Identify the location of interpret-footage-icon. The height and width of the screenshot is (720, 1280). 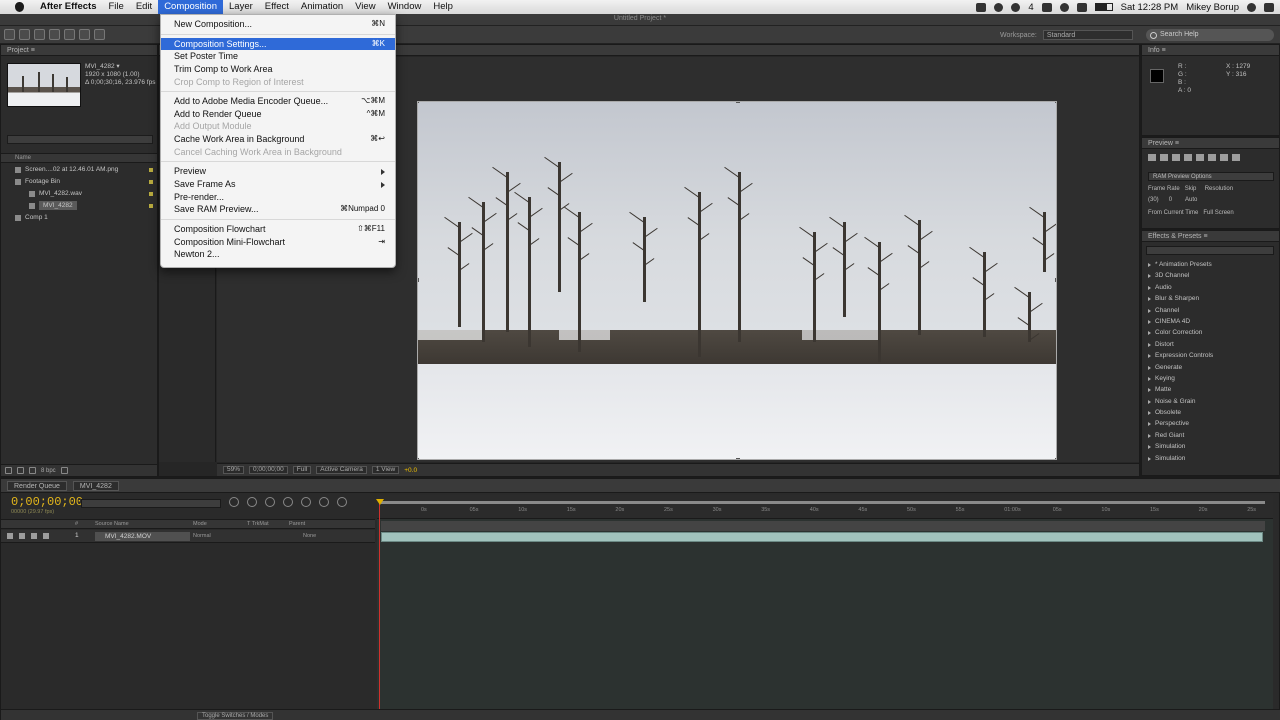
(8, 470).